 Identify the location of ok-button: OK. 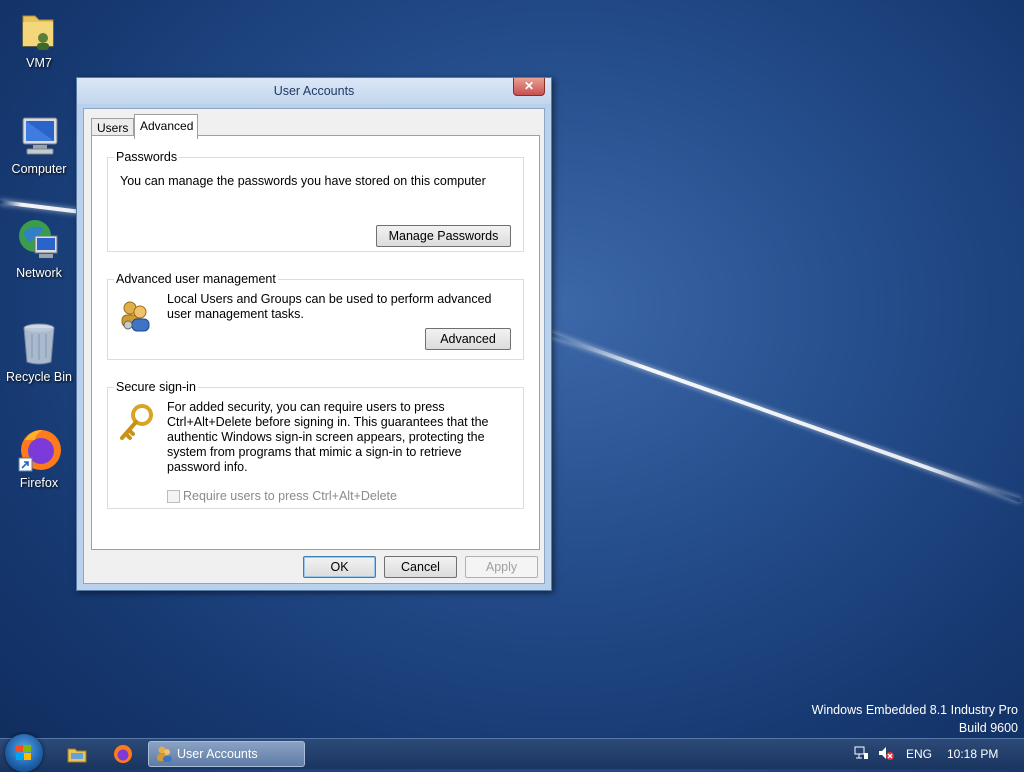
(339, 567).